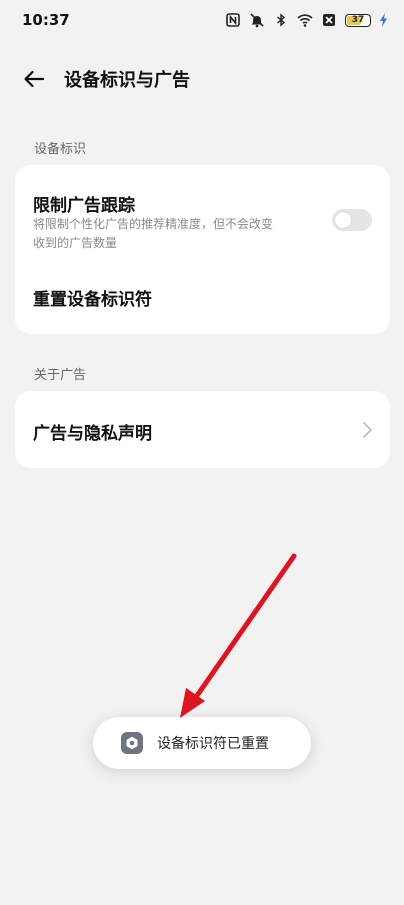 The height and width of the screenshot is (905, 404). I want to click on limit-ad-tracking-title: 限制广告跟踪, so click(84, 206).